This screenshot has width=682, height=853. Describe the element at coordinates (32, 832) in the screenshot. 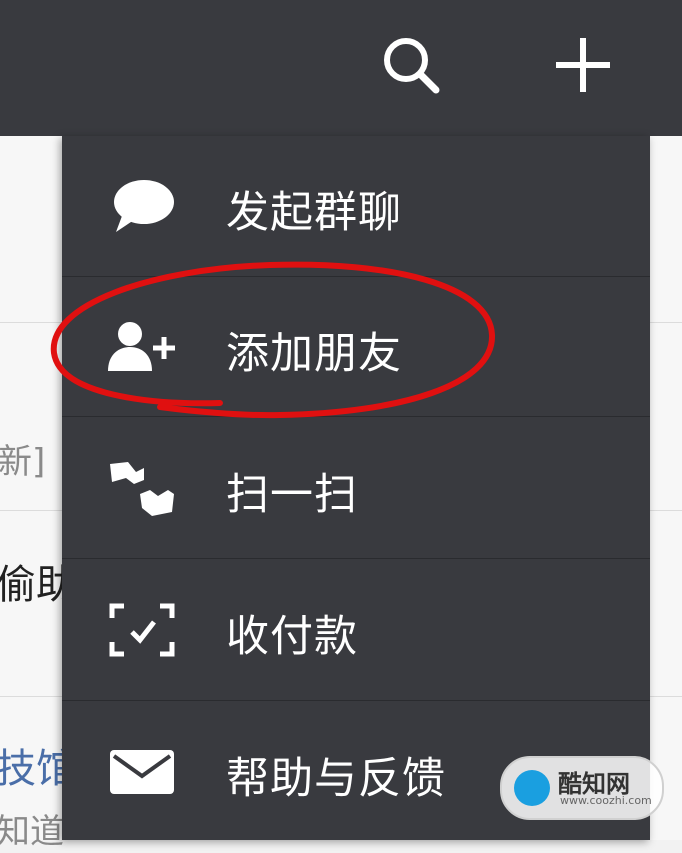

I see `list-item-snippet: 知道` at that location.